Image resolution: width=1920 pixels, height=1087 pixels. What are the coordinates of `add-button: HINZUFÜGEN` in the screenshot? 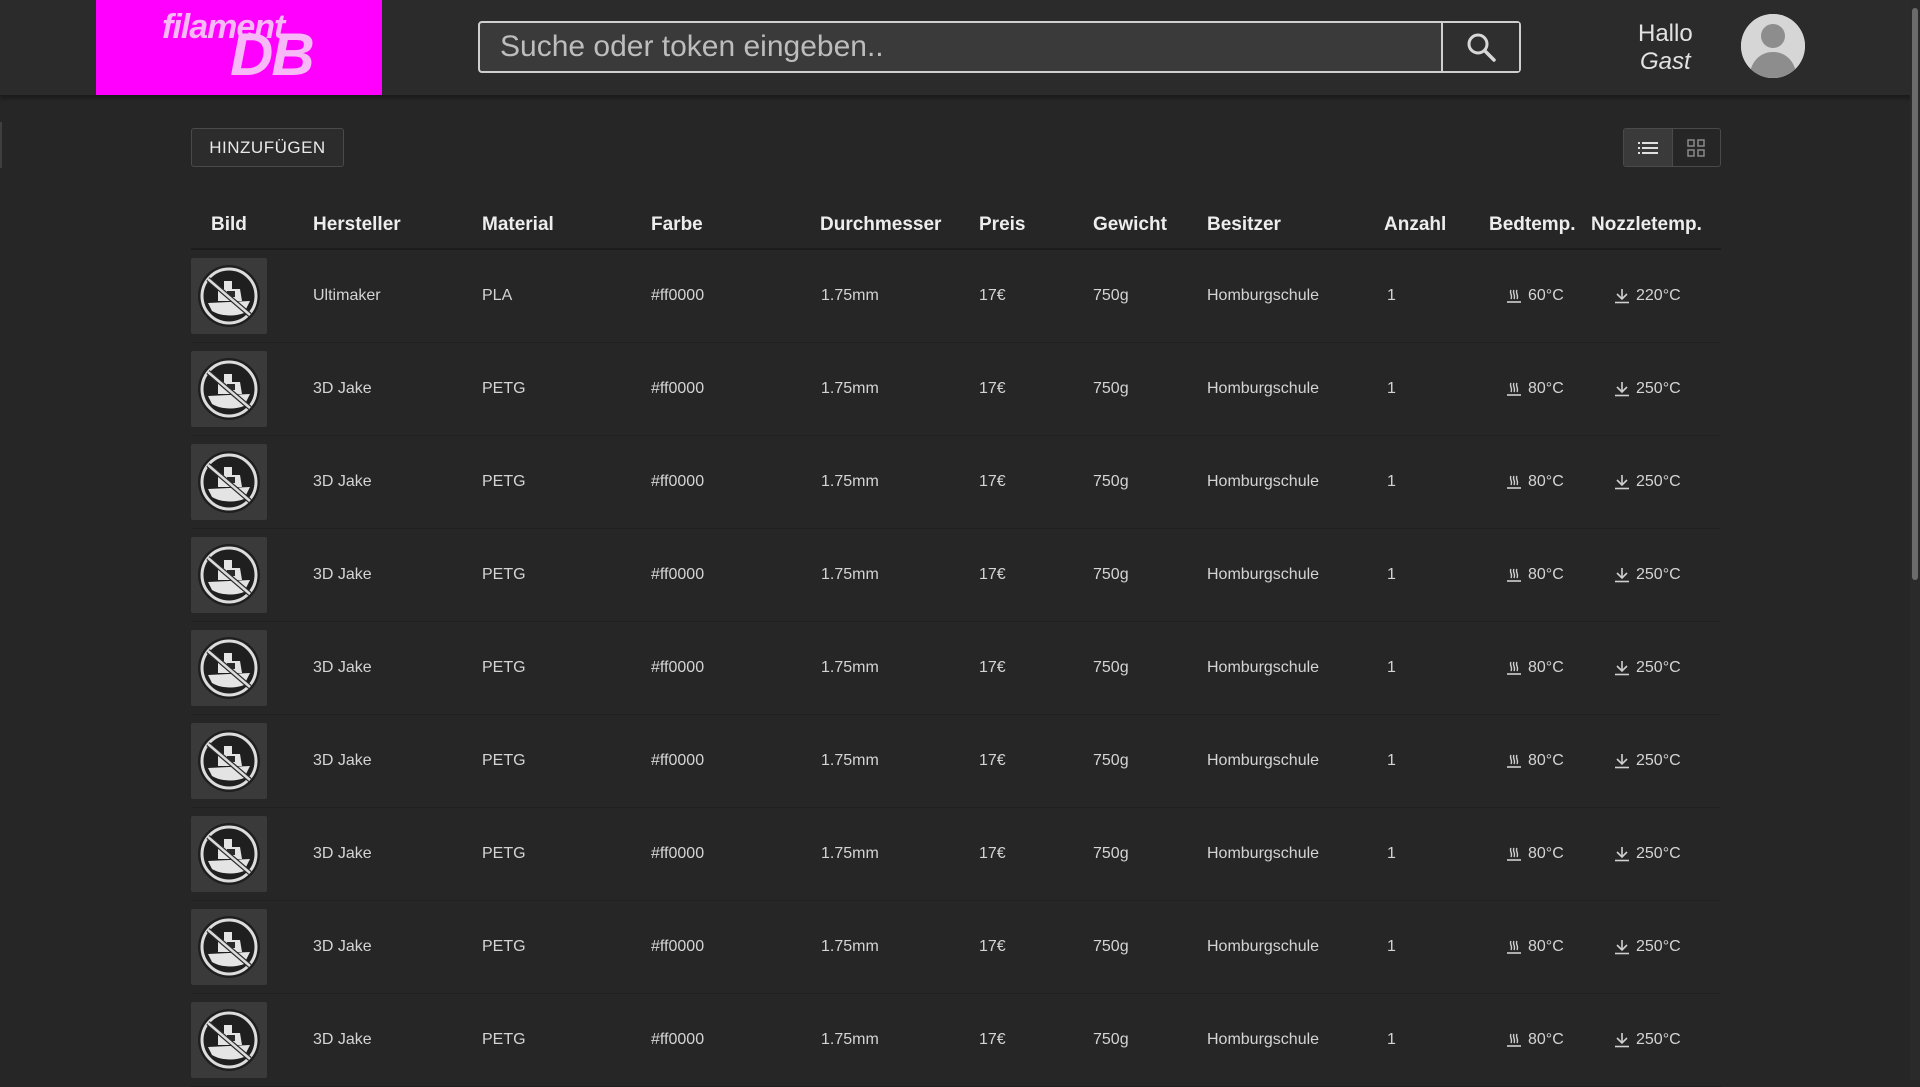 It's located at (267, 147).